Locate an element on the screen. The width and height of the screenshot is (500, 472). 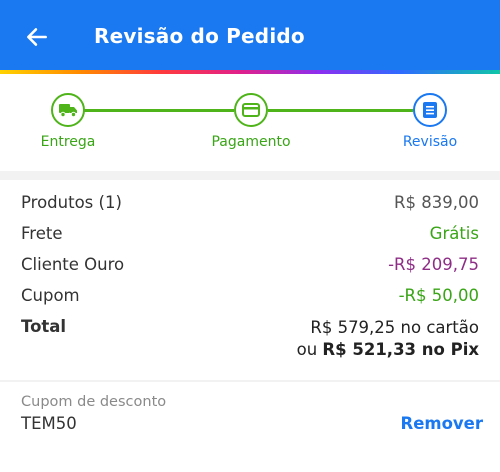
pix-prefix: ou is located at coordinates (307, 349).